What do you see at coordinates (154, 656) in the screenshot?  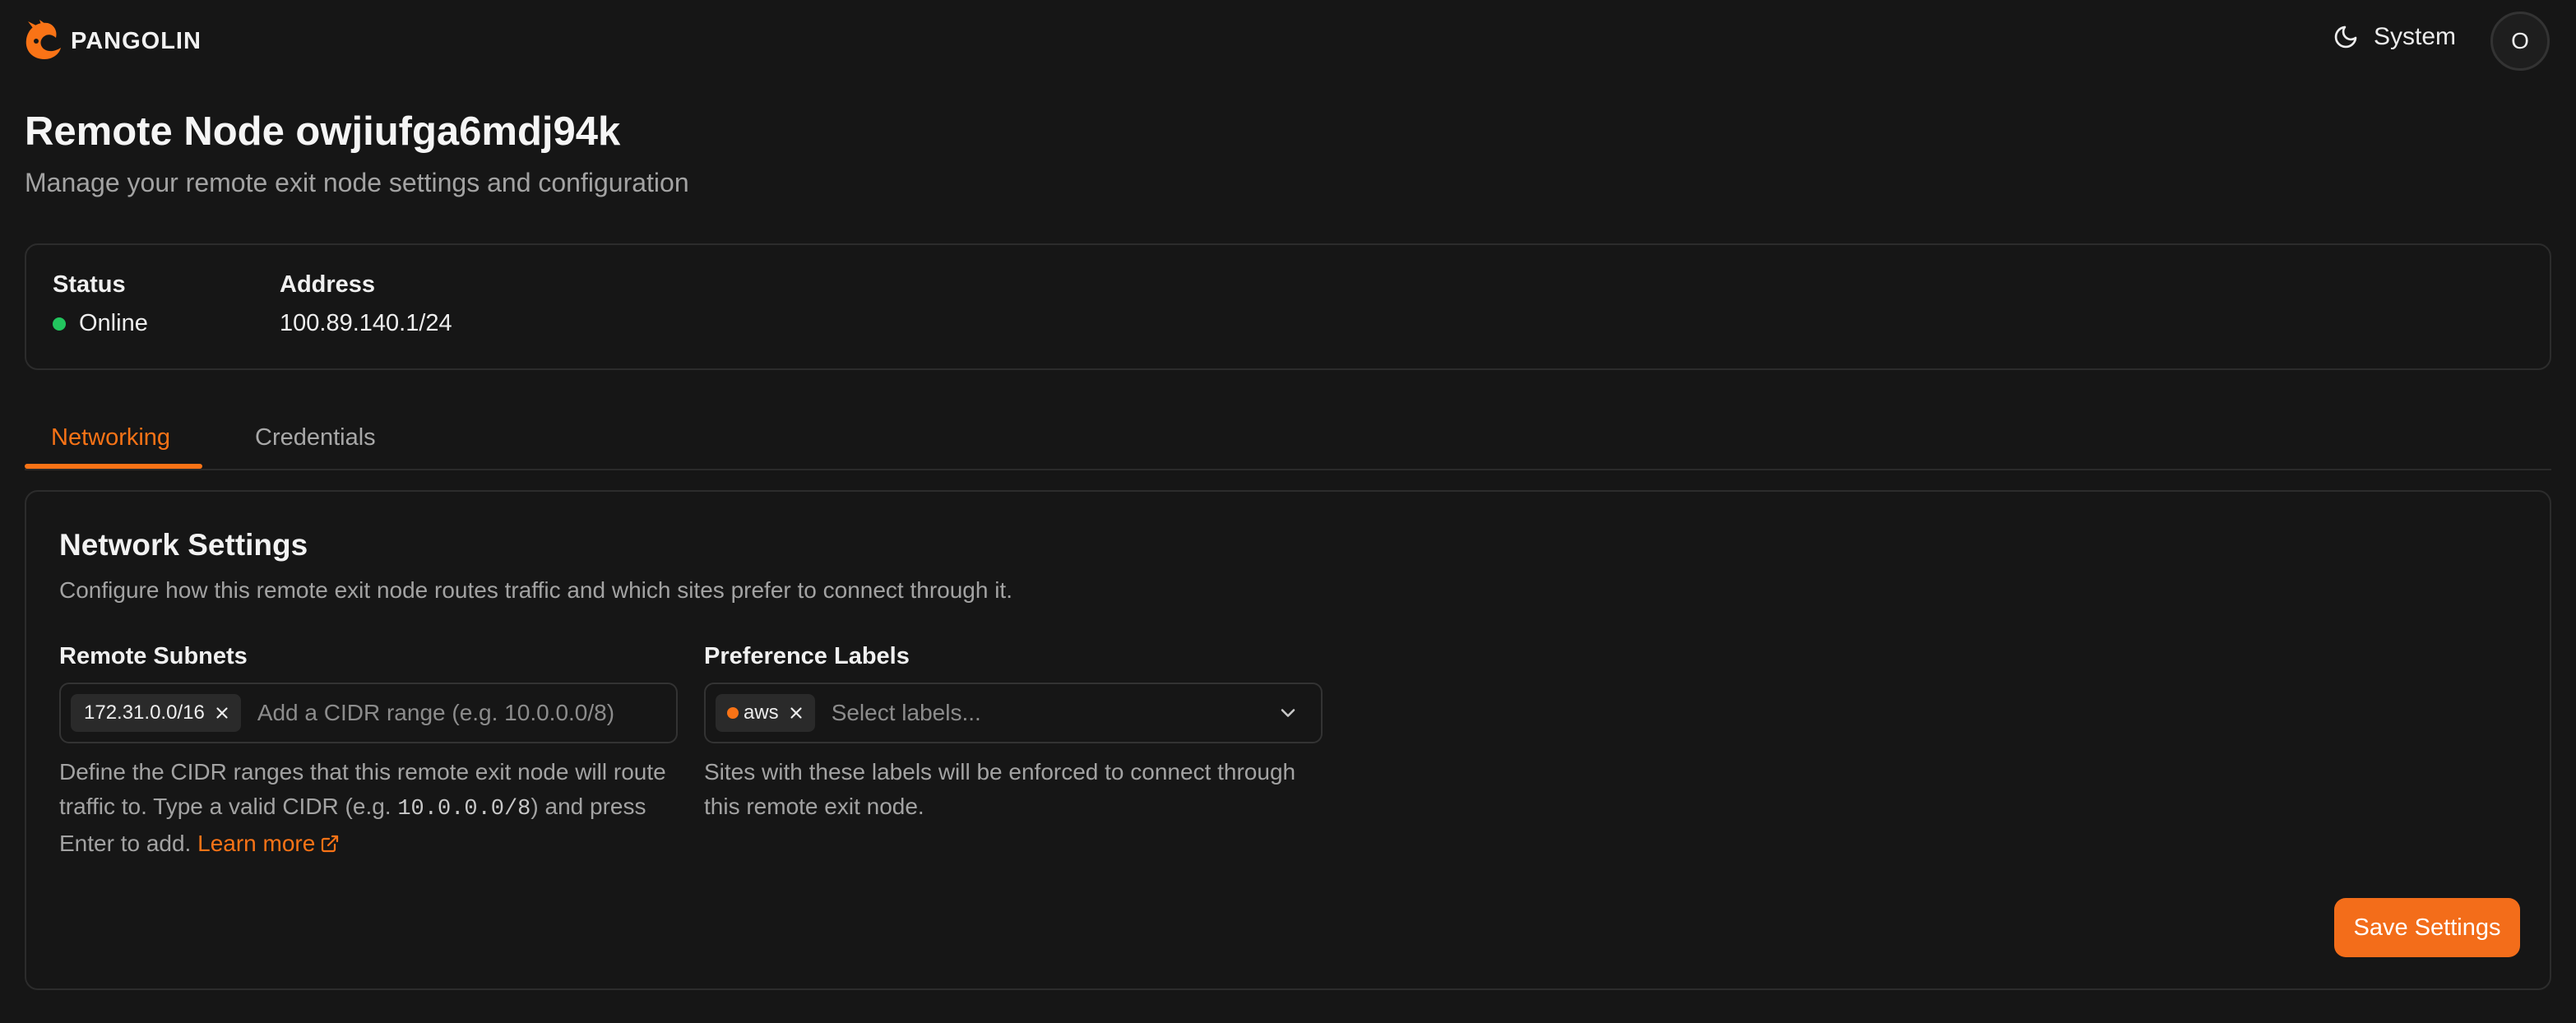 I see `remote-subnets-label: Remote Subnets` at bounding box center [154, 656].